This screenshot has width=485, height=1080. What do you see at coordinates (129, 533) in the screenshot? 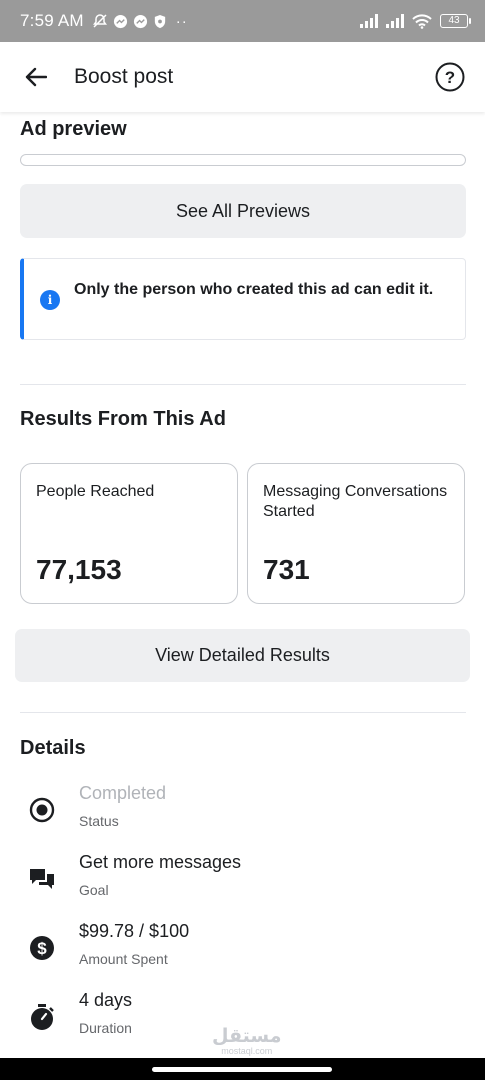
I see `people-reached-card: People Reached 77,153` at bounding box center [129, 533].